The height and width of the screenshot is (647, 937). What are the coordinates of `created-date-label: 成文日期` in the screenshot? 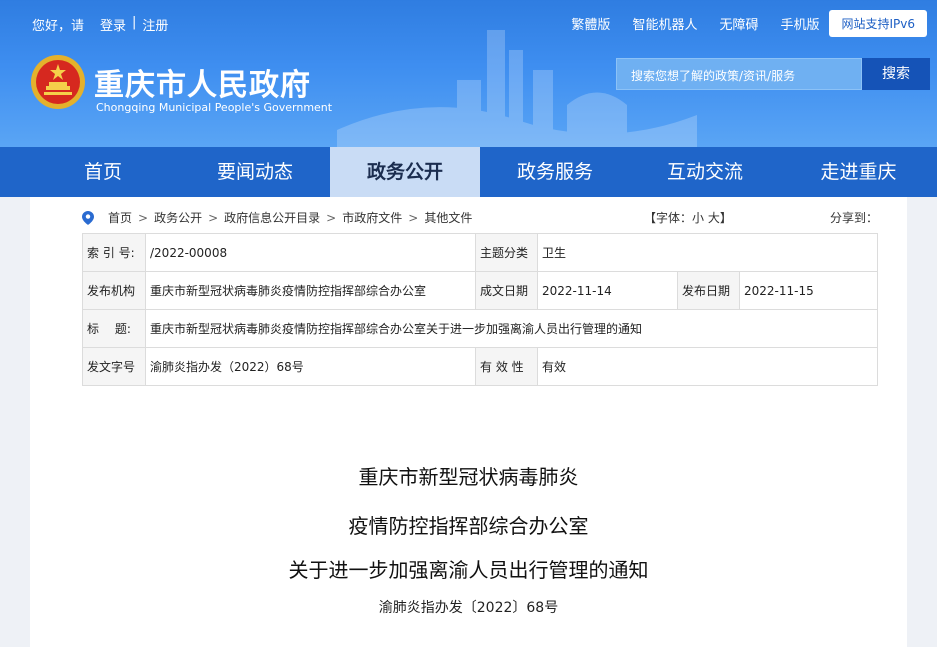 It's located at (506, 290).